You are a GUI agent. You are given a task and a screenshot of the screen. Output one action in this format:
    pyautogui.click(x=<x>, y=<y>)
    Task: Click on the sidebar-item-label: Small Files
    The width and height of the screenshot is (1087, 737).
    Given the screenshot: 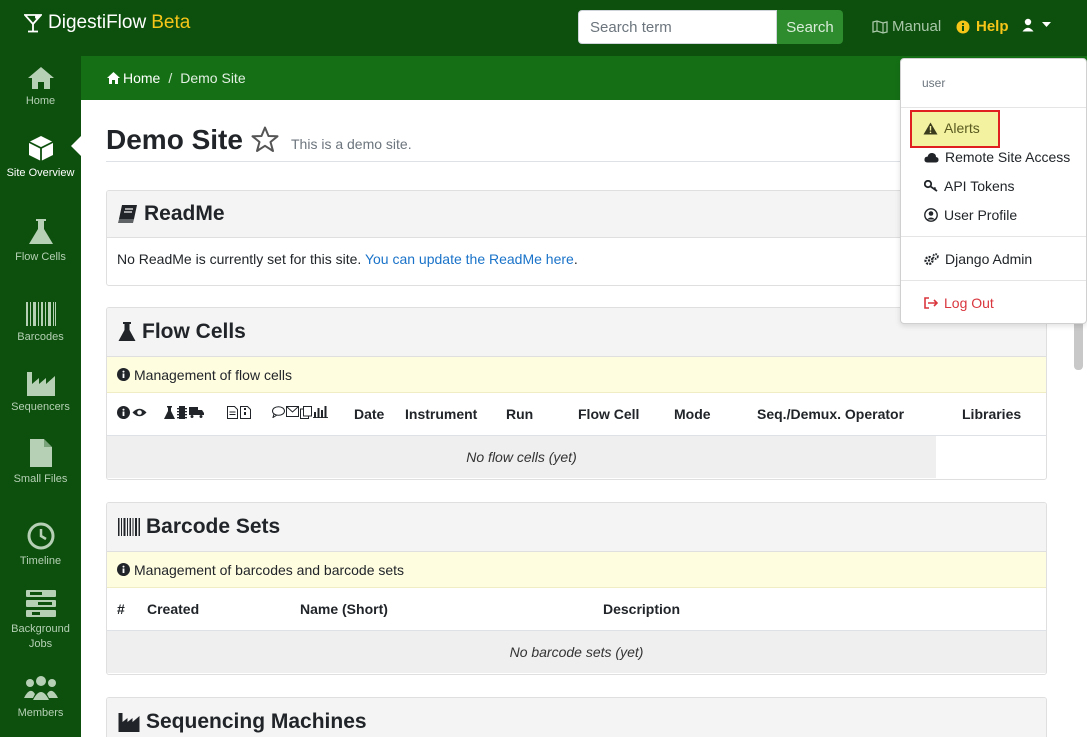 What is the action you would take?
    pyautogui.click(x=40, y=479)
    